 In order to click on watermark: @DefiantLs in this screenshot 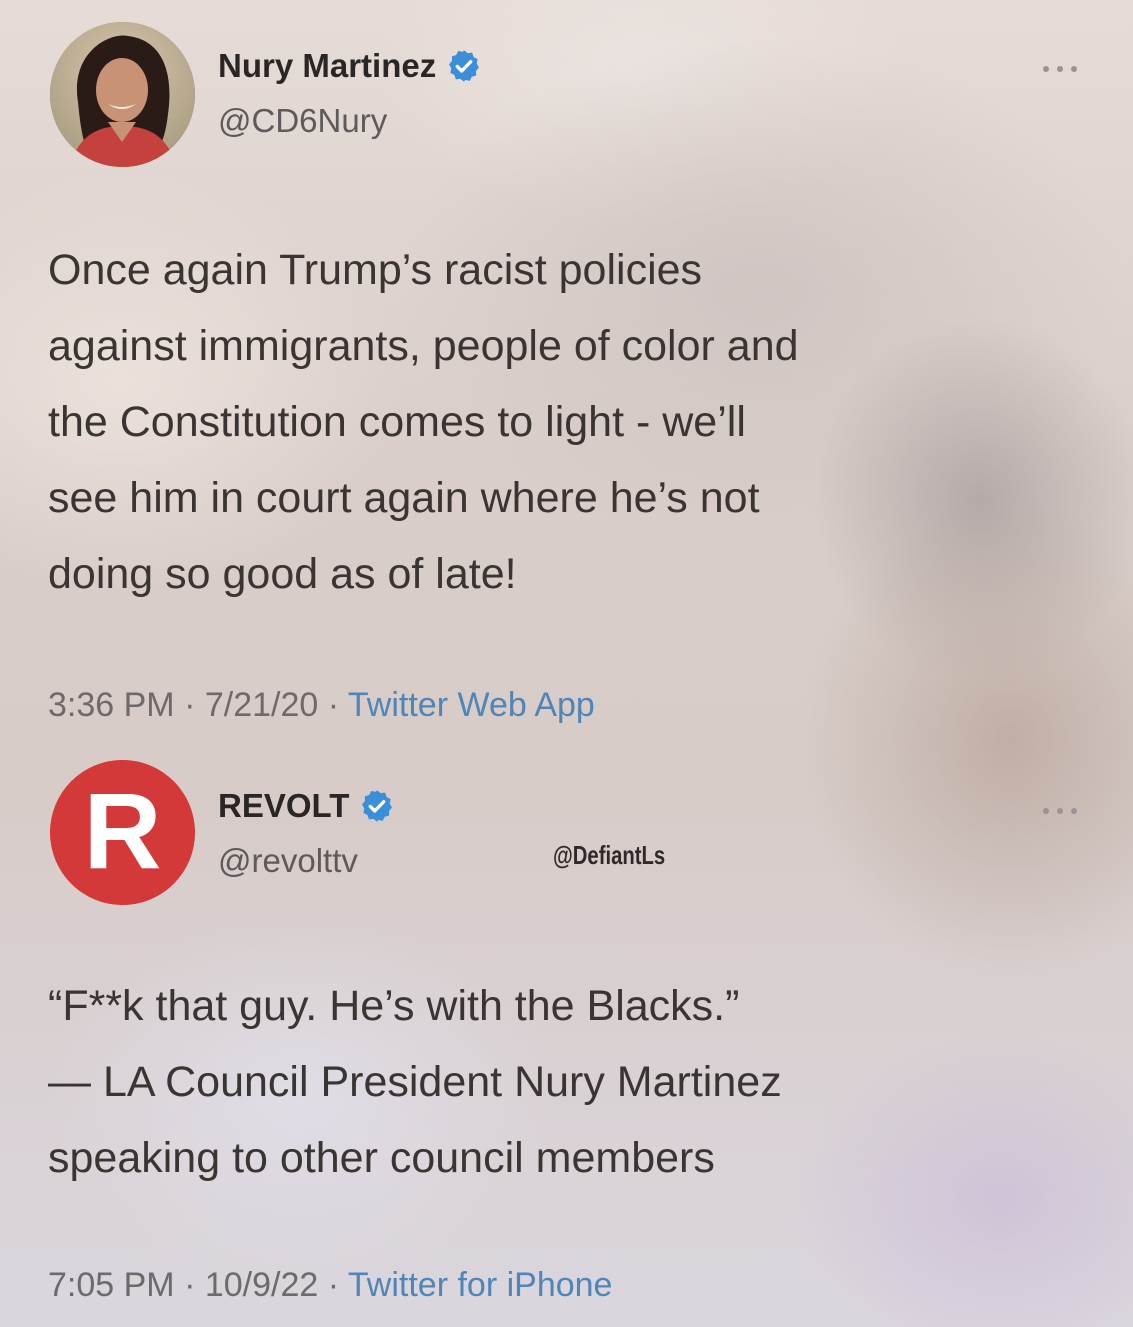, I will do `click(609, 855)`.